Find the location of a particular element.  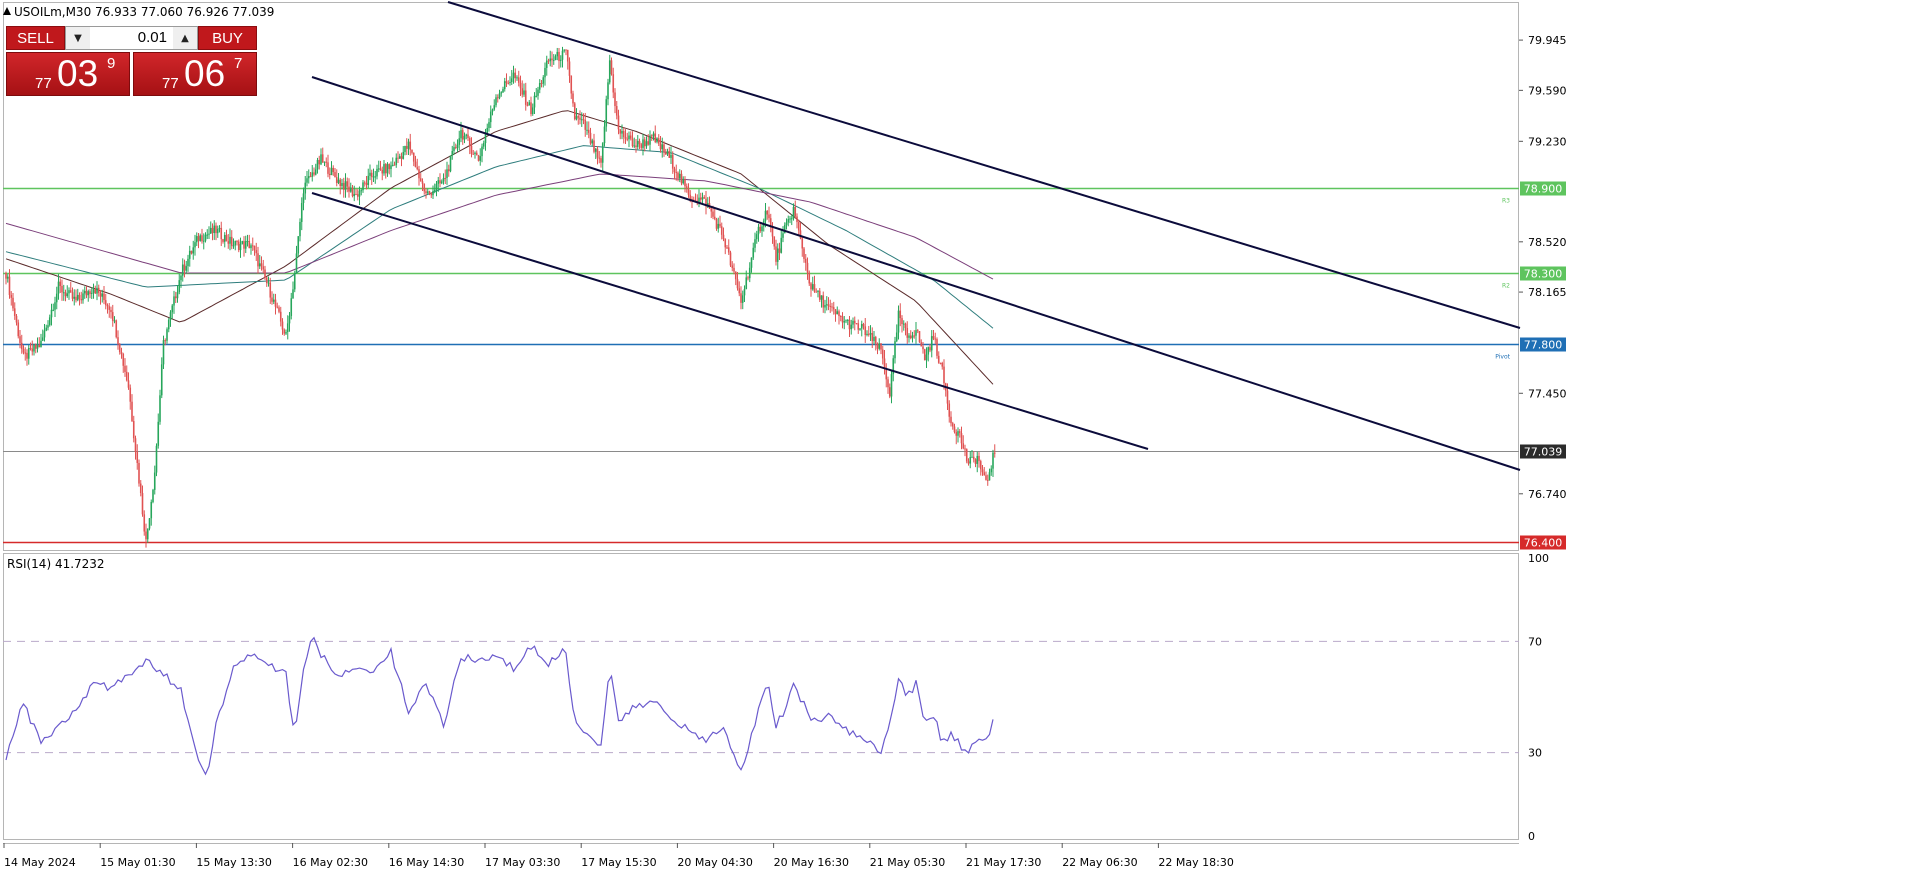

lot-size-input: 0.01 is located at coordinates (131, 38).